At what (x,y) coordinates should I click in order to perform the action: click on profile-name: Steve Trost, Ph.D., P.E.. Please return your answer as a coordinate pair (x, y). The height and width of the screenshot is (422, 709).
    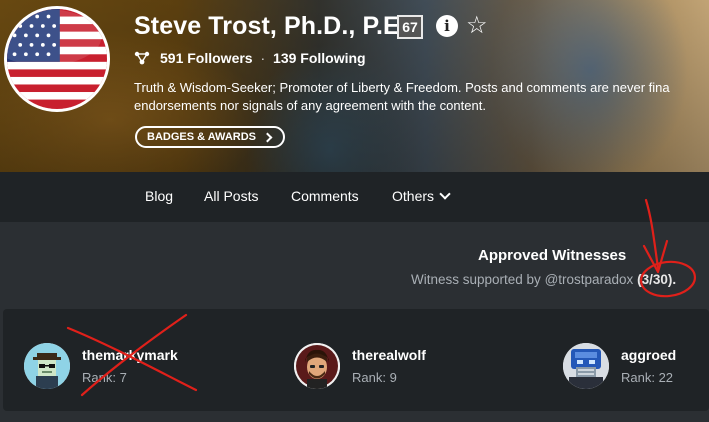
    Looking at the image, I should click on (270, 26).